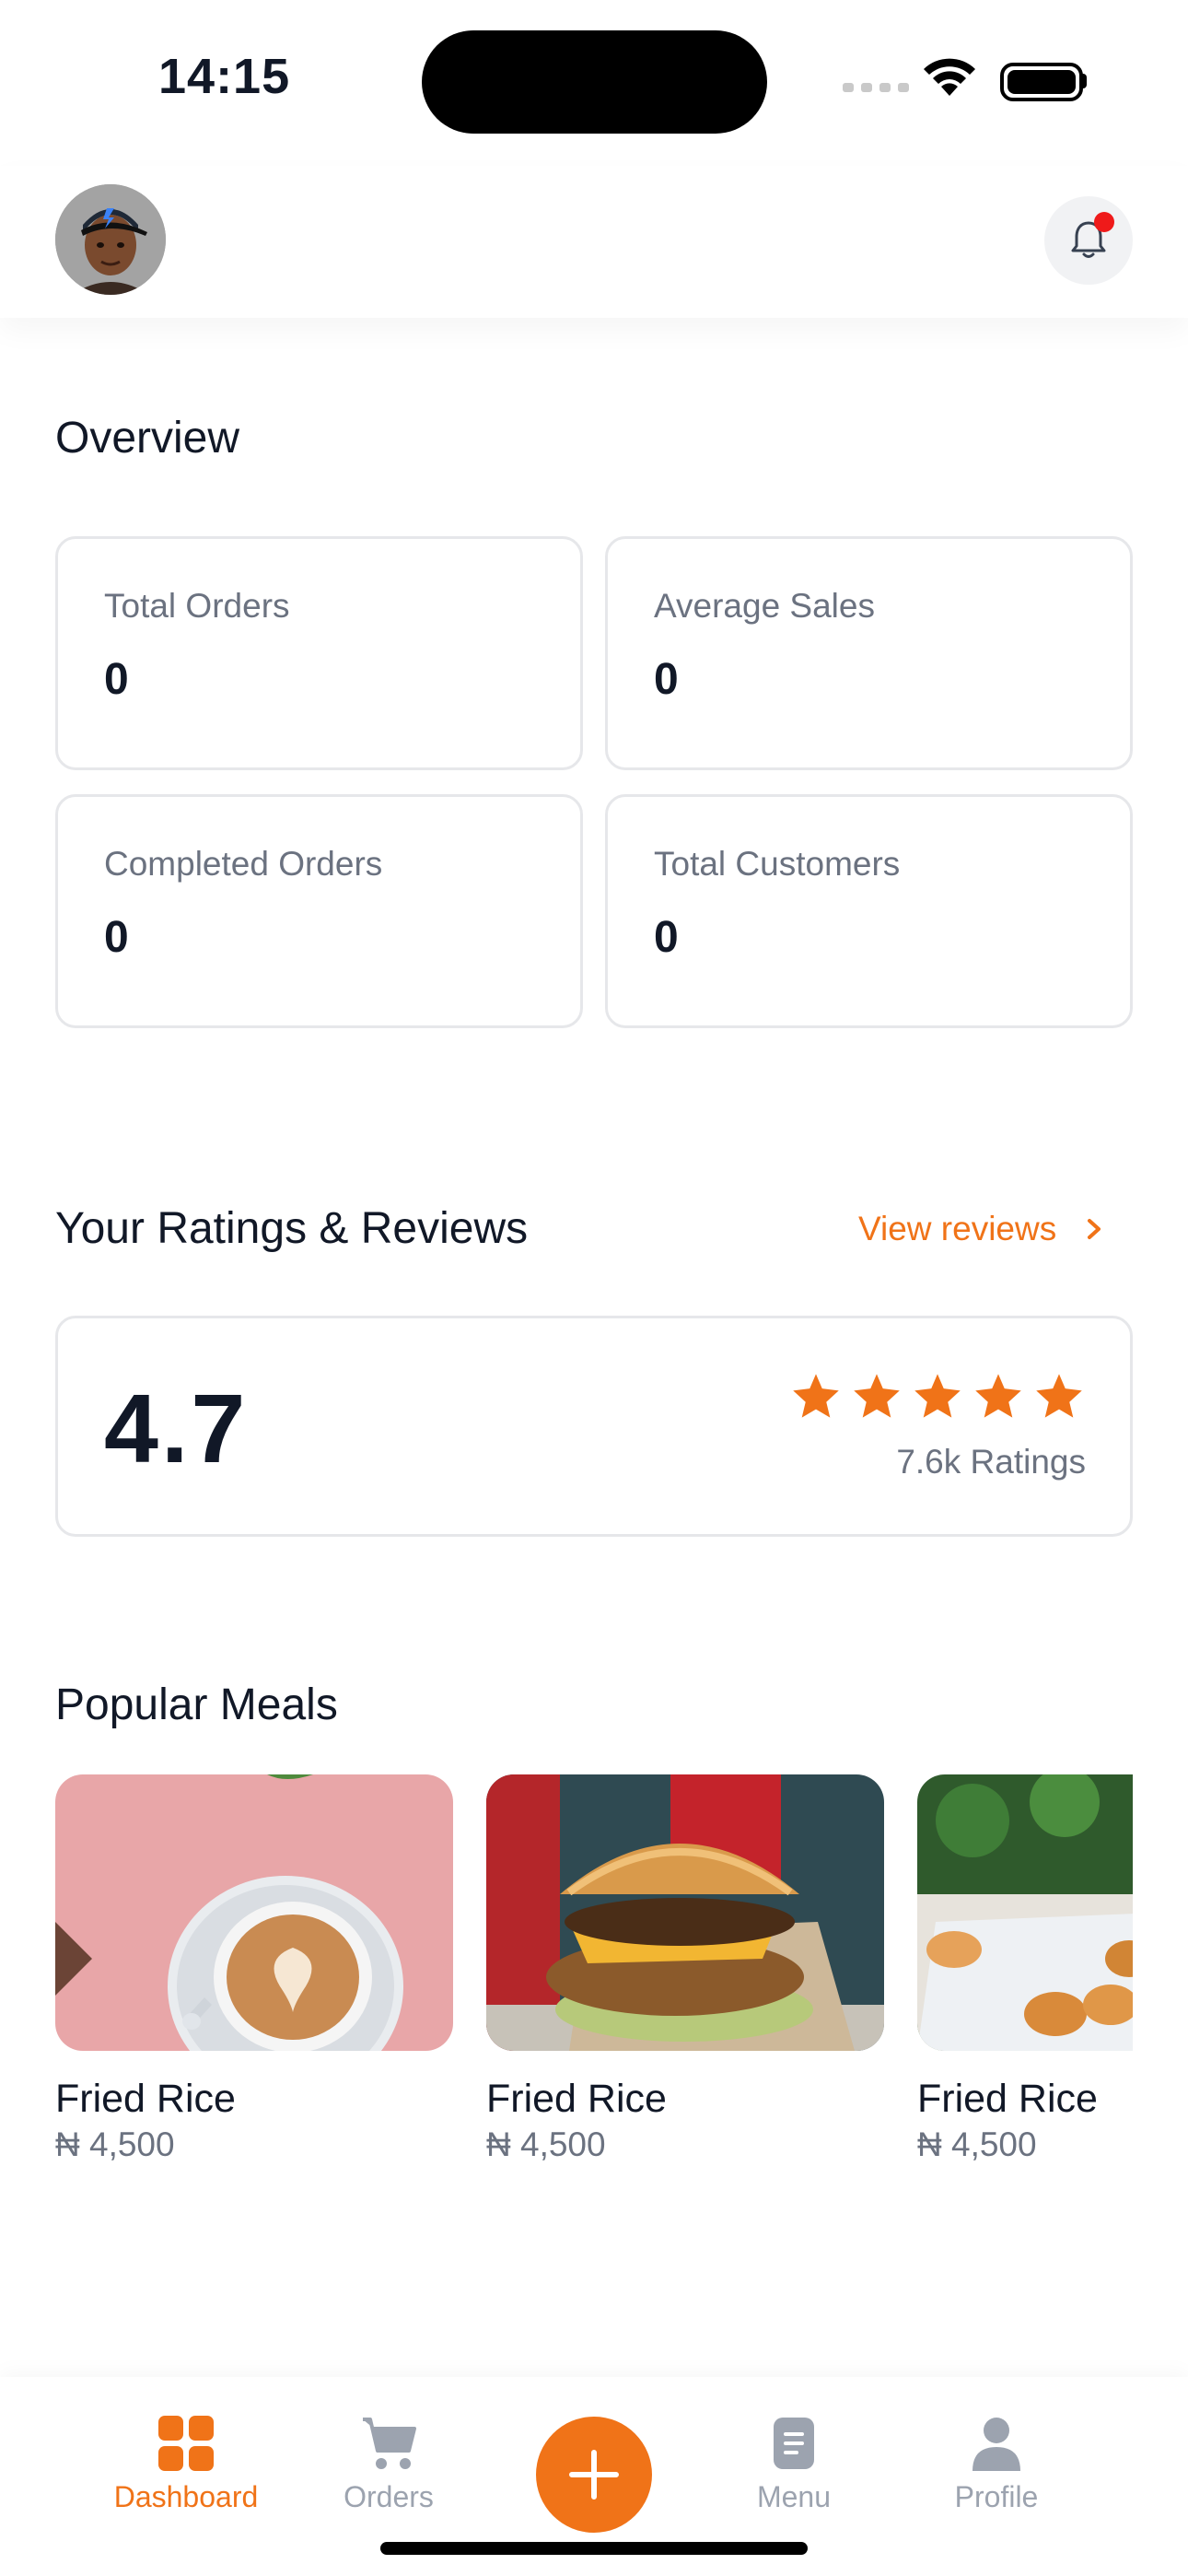  I want to click on notifications-button, so click(1088, 240).